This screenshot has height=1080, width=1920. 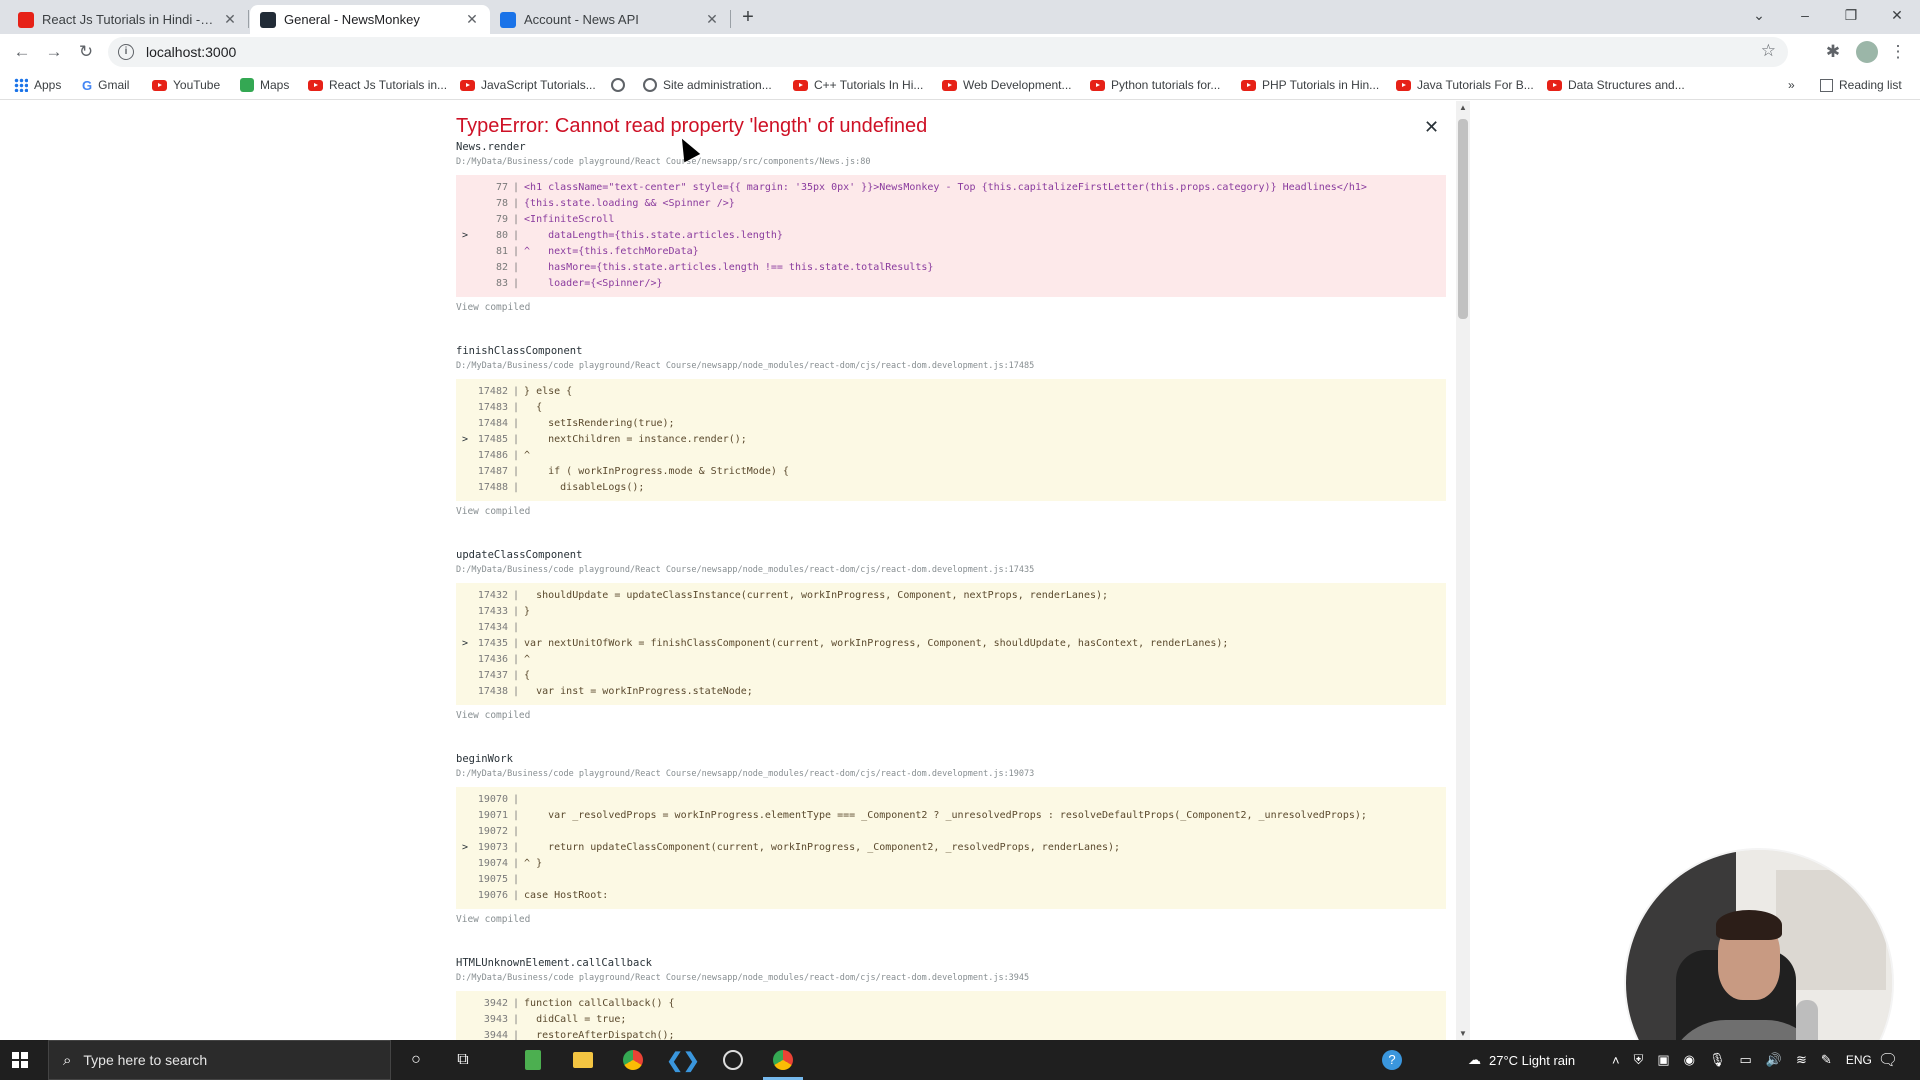 I want to click on tab-youtube: React Js Tutorials in Hindi - YouT ✕, so click(x=128, y=19).